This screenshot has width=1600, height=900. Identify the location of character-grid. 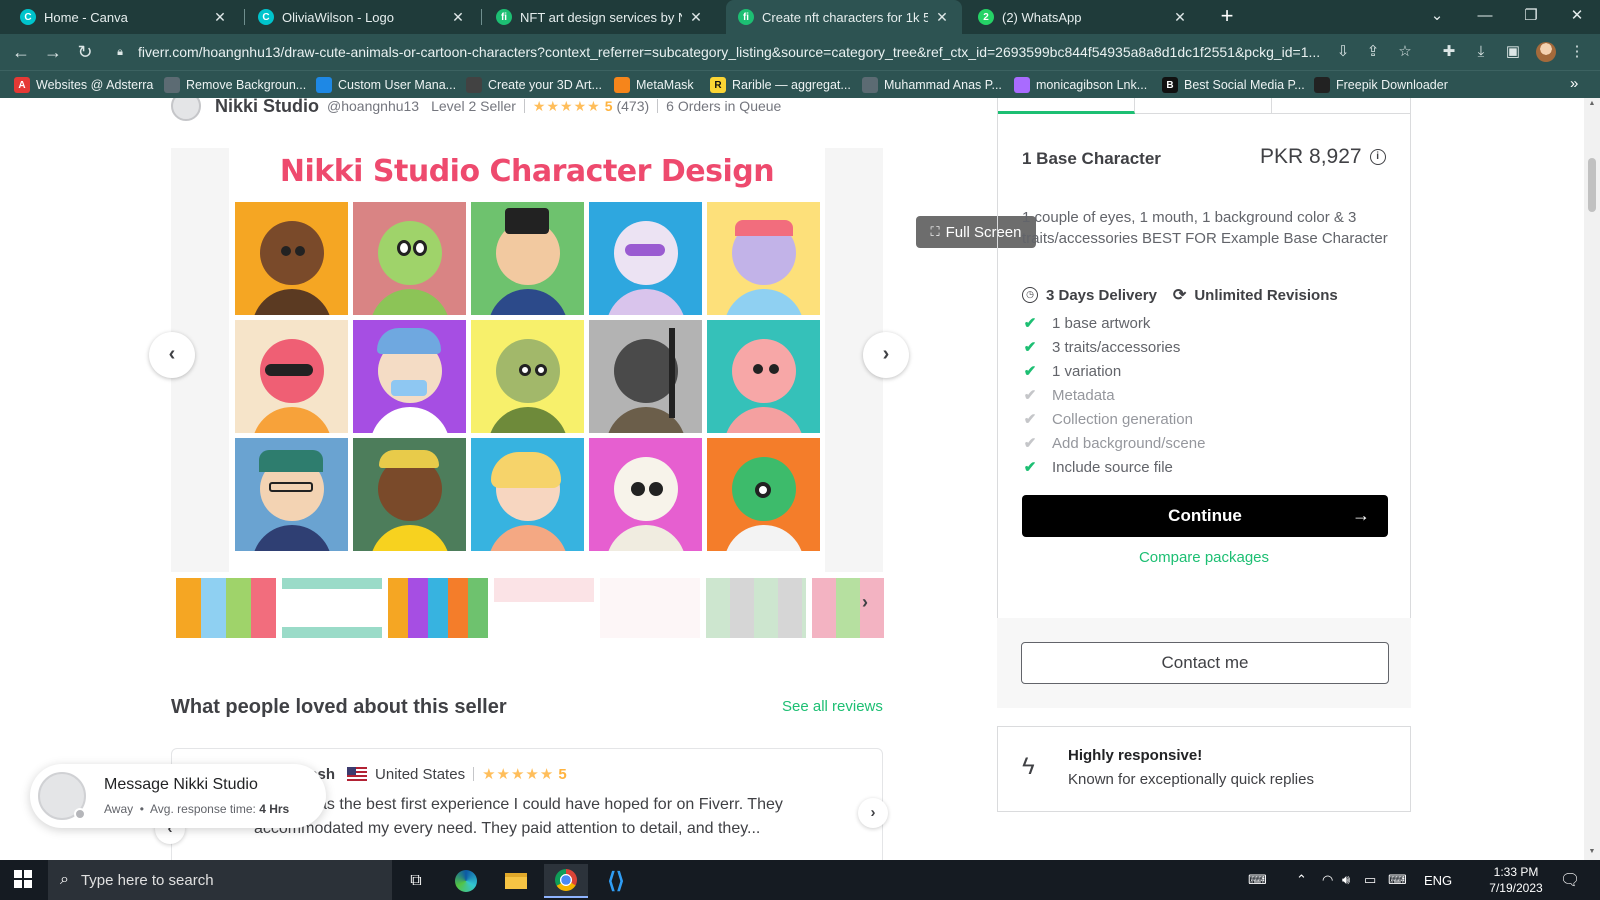
(527, 376).